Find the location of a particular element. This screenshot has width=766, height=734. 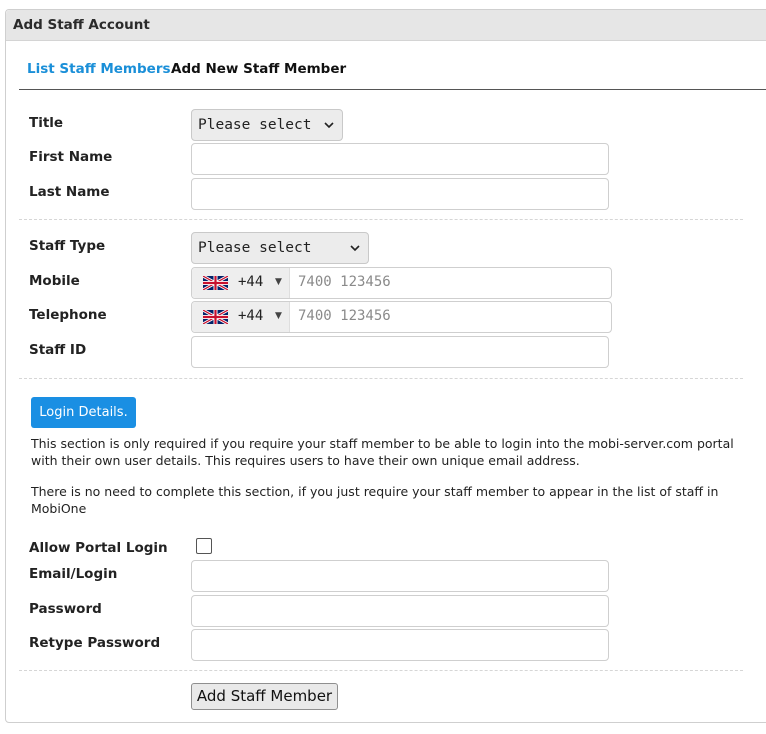

login-details-button: Login Details. is located at coordinates (83, 412).